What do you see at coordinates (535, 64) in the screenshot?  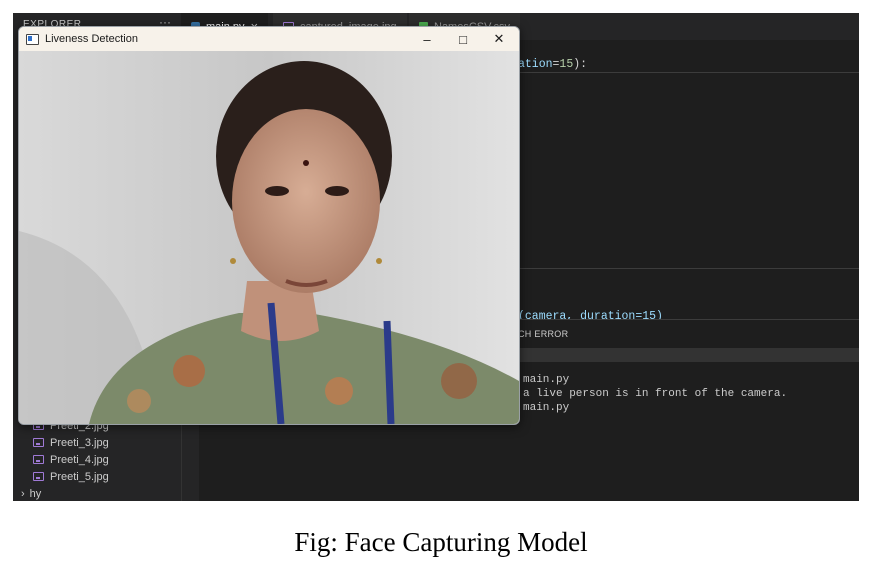 I see `code-token: ation` at bounding box center [535, 64].